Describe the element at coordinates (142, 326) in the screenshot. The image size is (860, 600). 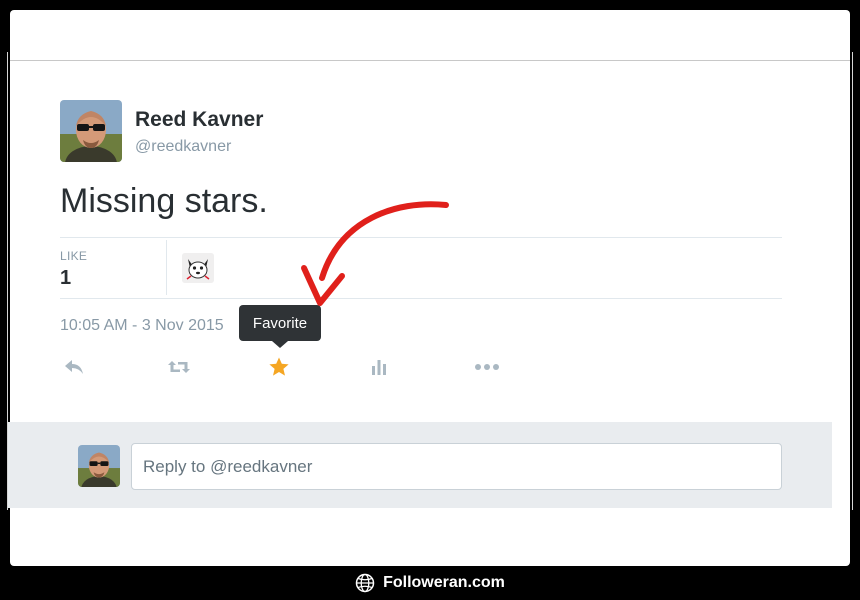
I see `tweet-timestamp: 10:05 AM - 3 Nov 2015` at that location.